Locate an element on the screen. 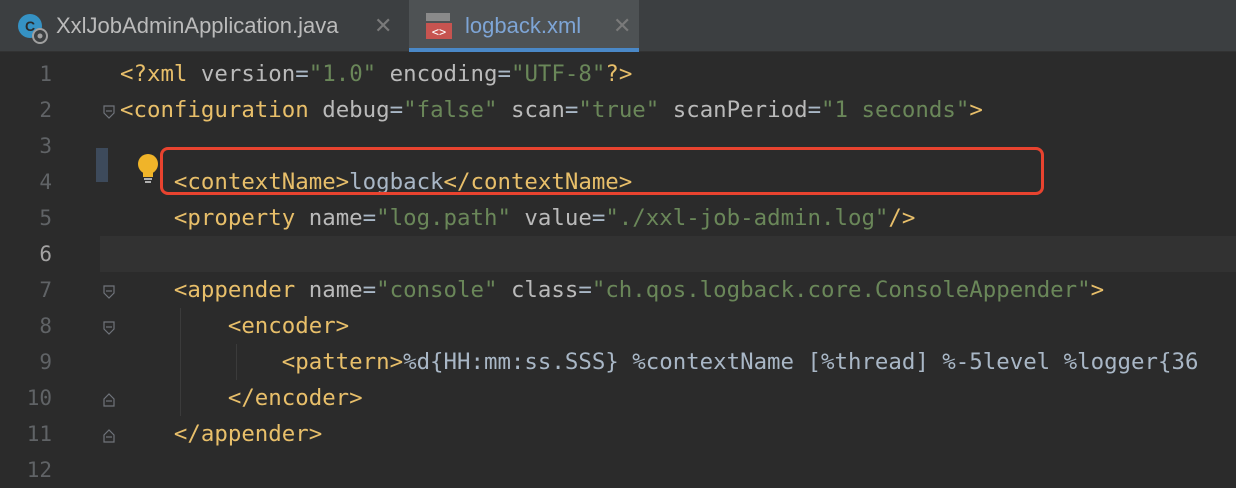 The height and width of the screenshot is (488, 1236). code-token: "false" is located at coordinates (450, 110).